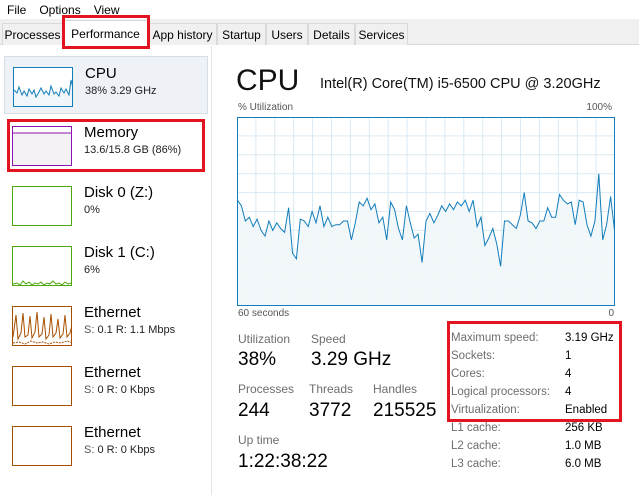  Describe the element at coordinates (589, 338) in the screenshot. I see `spec-max-speed-value: 3.19 GHz` at that location.